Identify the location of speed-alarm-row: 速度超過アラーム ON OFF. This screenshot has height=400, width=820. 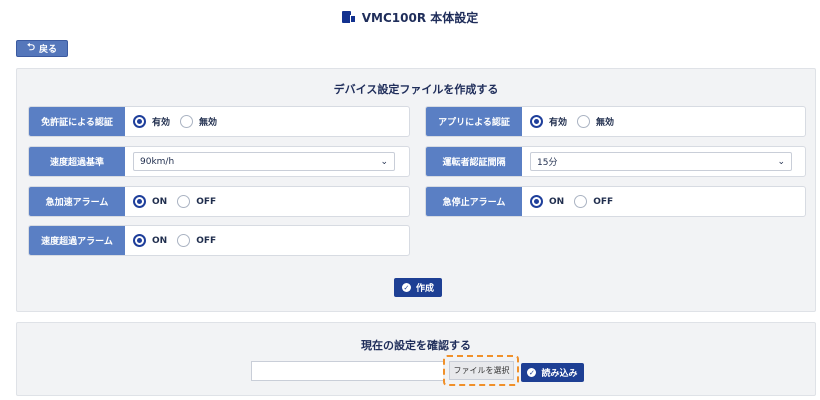
(219, 240).